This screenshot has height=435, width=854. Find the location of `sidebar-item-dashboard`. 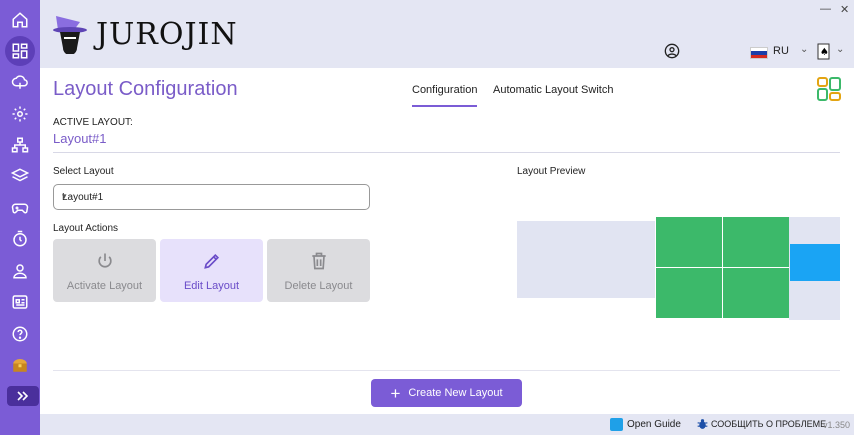

sidebar-item-dashboard is located at coordinates (20, 51).